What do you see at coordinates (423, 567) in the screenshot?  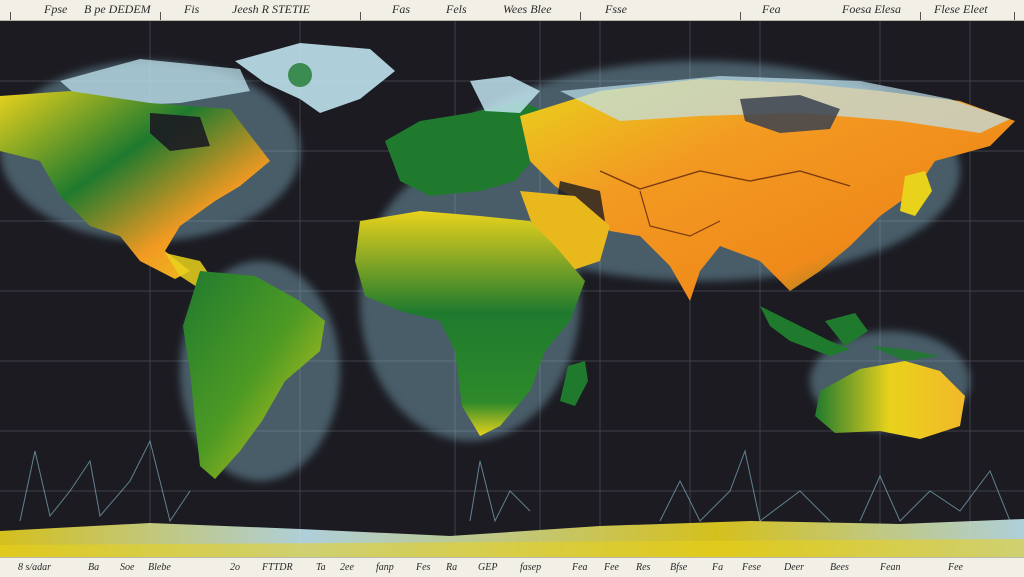 I see `footer-label: Fes` at bounding box center [423, 567].